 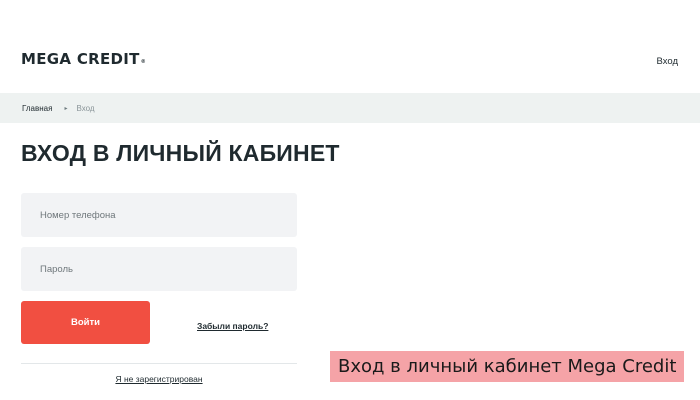 What do you see at coordinates (143, 62) in the screenshot?
I see `registered-mark: ®` at bounding box center [143, 62].